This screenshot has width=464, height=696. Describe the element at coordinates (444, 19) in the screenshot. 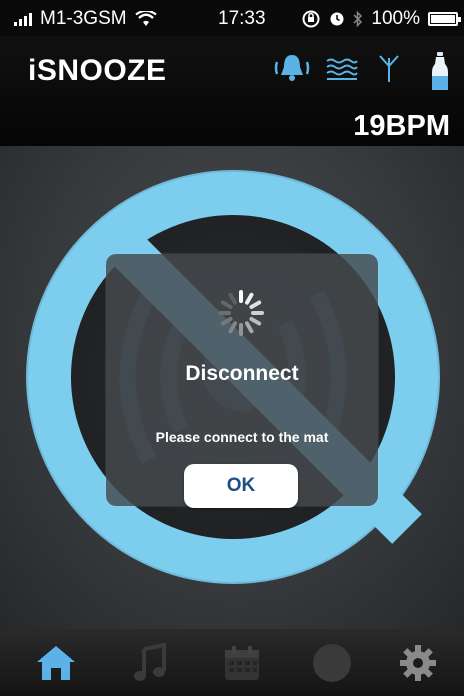

I see `battery-icon` at that location.